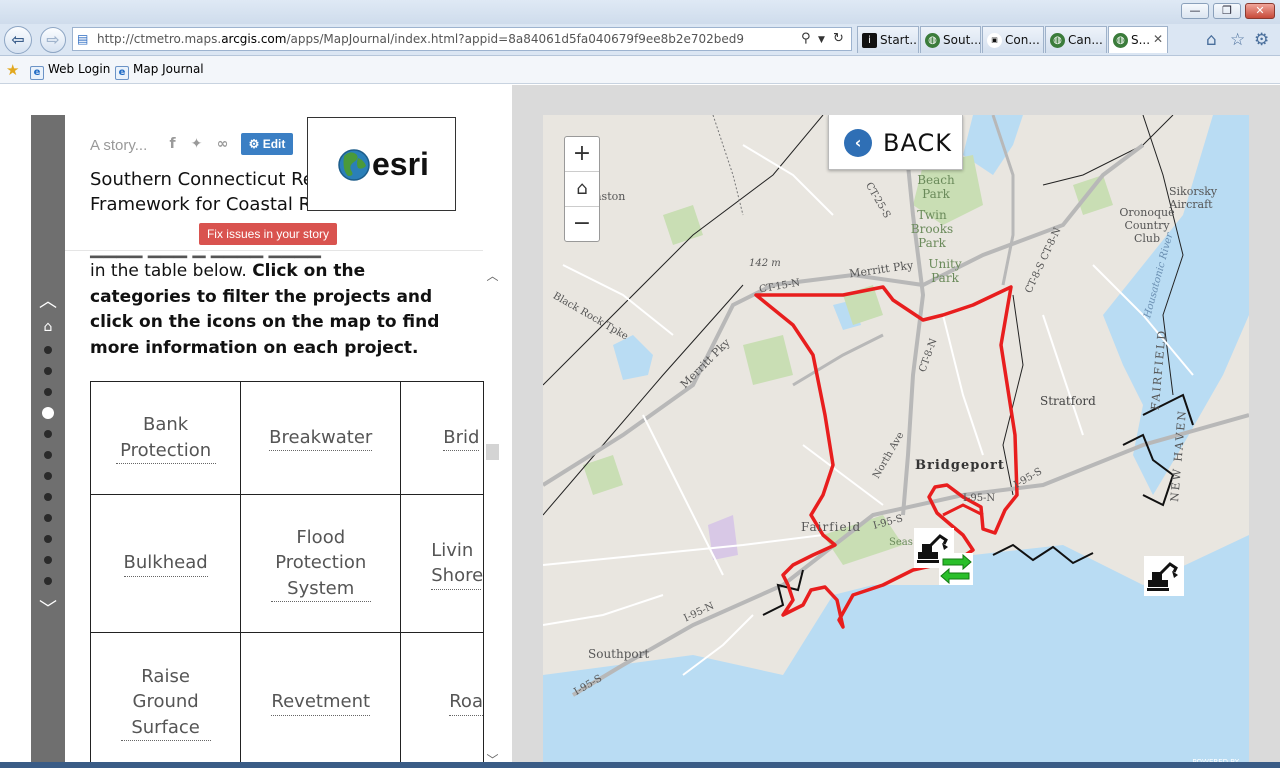 This screenshot has height=768, width=1280. Describe the element at coordinates (48, 300) in the screenshot. I see `nav-up-arrow-icon: ︿` at that location.